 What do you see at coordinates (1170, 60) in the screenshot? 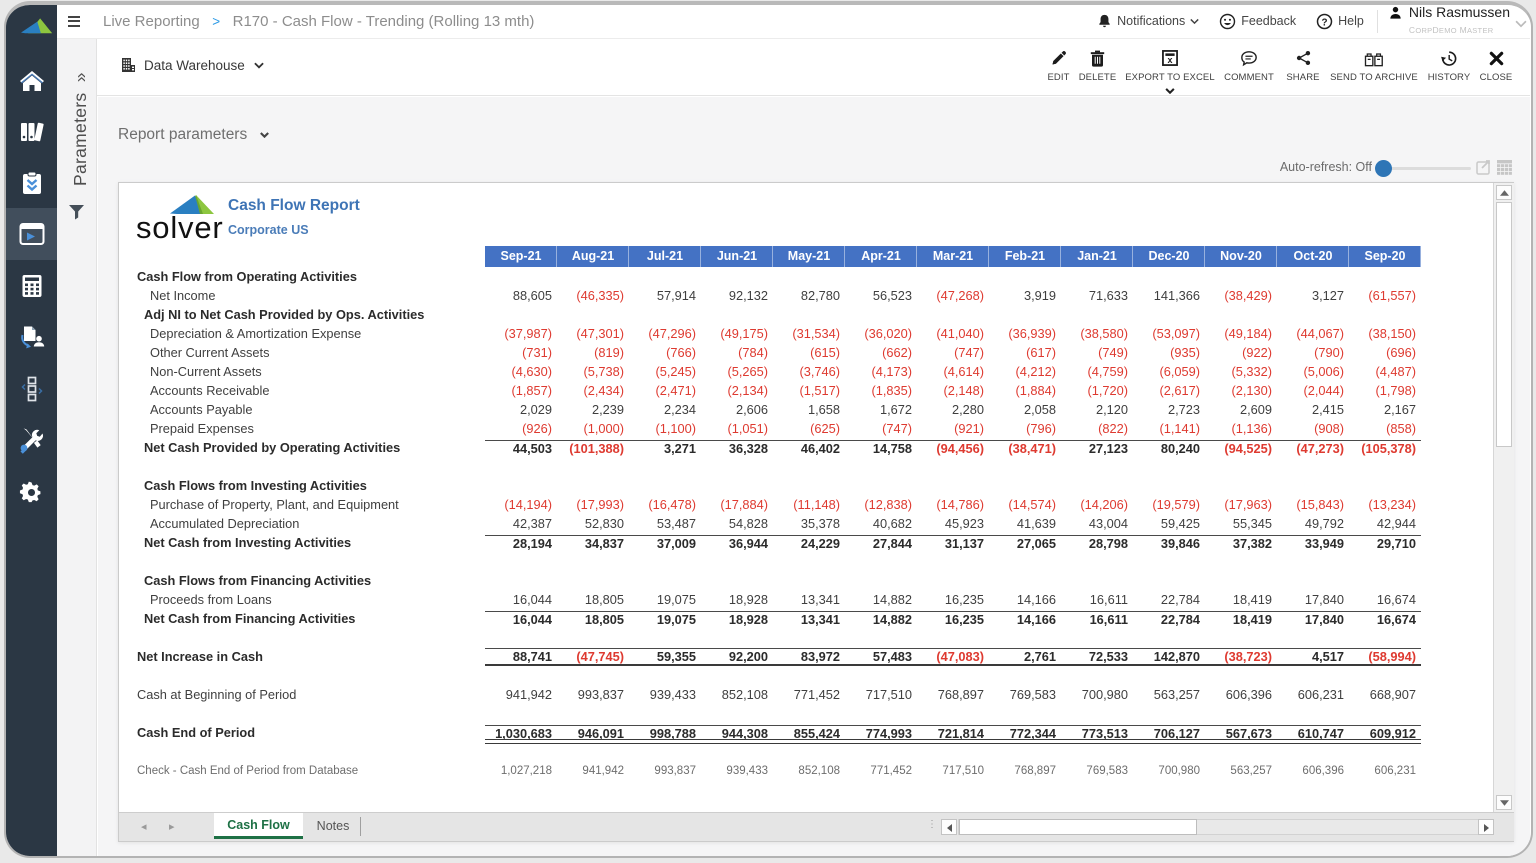
I see `svg-text: x` at bounding box center [1170, 60].